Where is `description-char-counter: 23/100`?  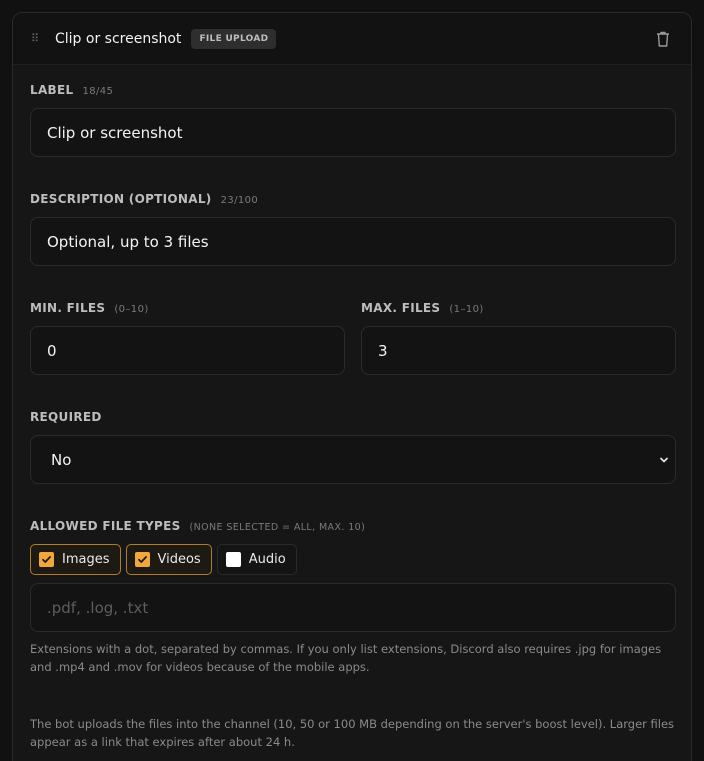
description-char-counter: 23/100 is located at coordinates (239, 200).